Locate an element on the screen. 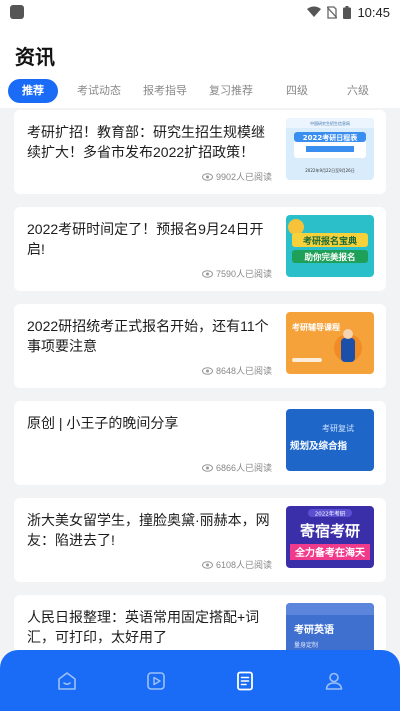 The width and height of the screenshot is (400, 711). article-thumbnail: 中国研究生招生信息网 2022考研日程表 2022年9月22日至9月26日 is located at coordinates (330, 149).